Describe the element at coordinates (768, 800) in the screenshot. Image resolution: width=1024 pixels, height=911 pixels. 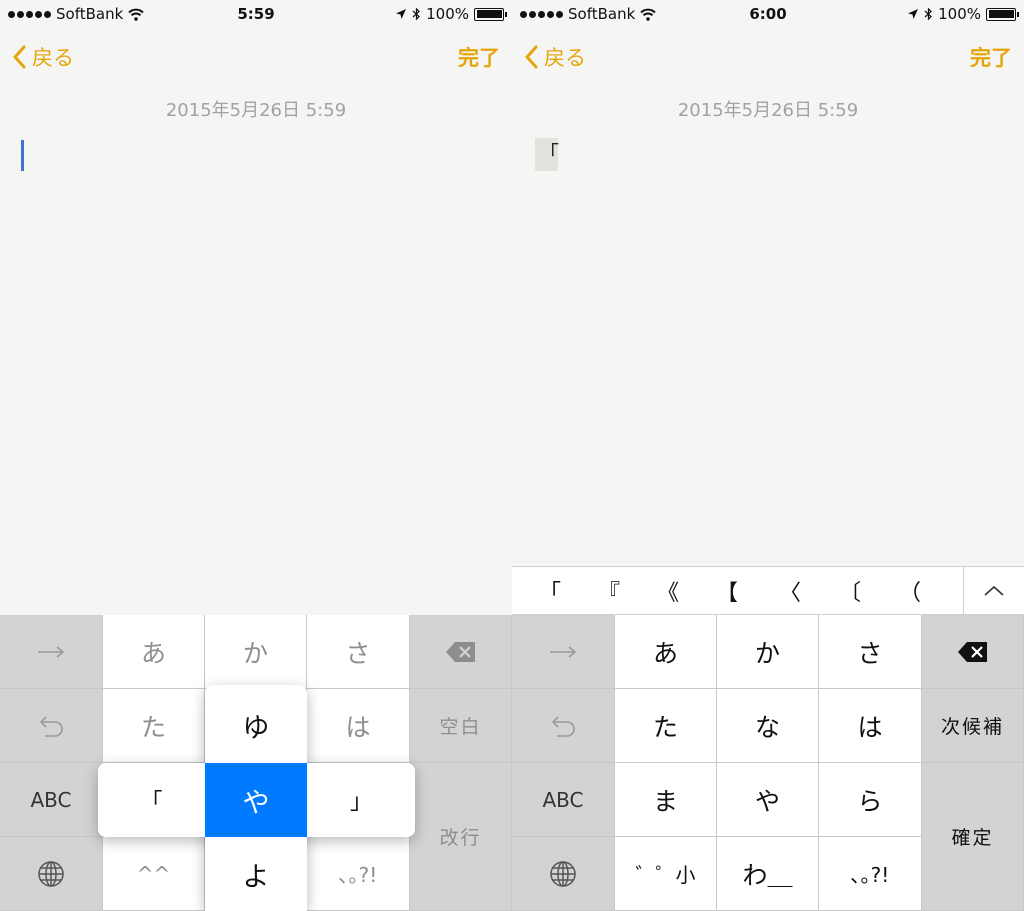
I see `key-ya: や` at that location.